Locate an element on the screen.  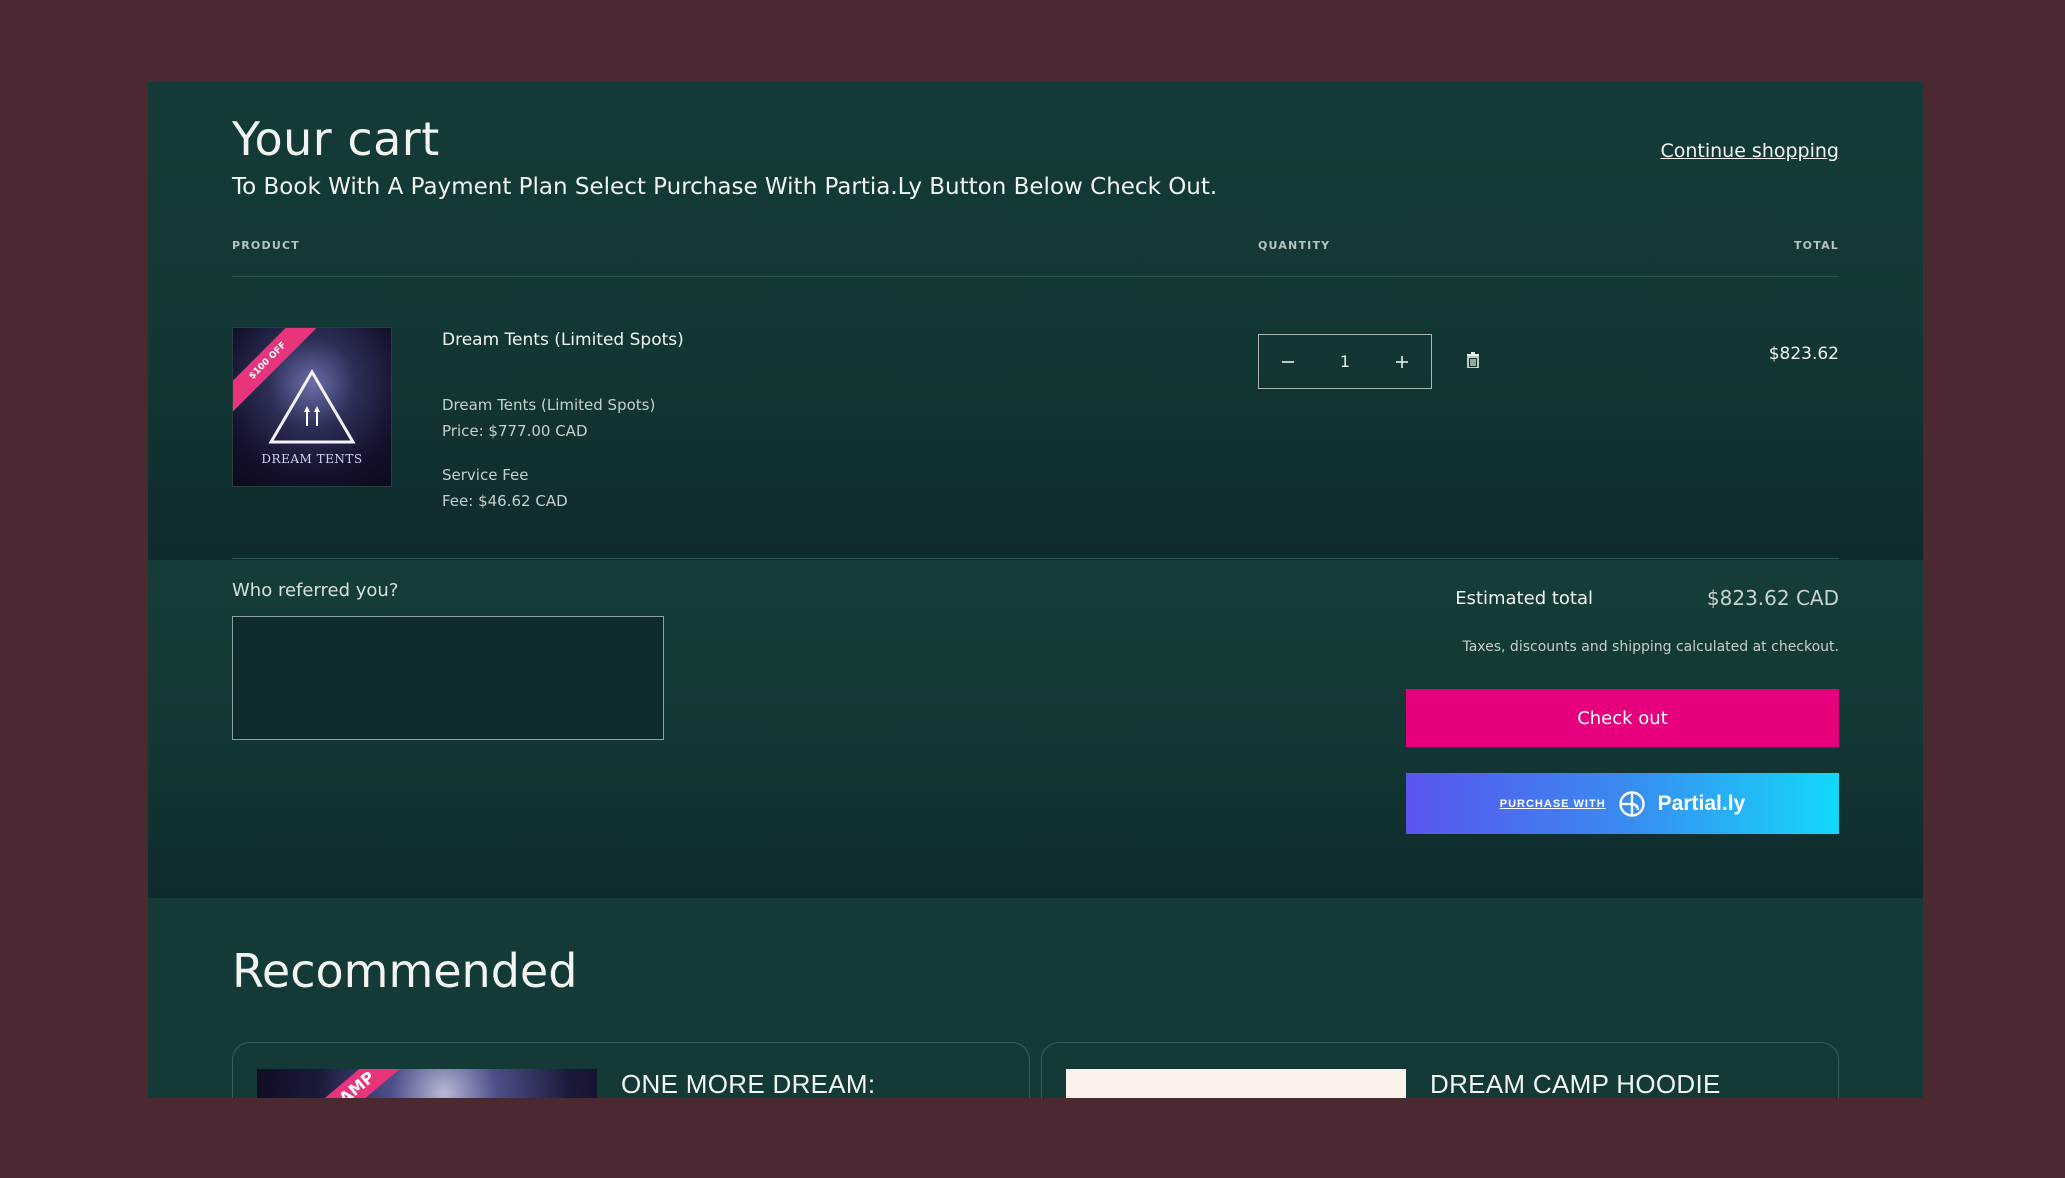
partially-logo-icon is located at coordinates (1631, 803).